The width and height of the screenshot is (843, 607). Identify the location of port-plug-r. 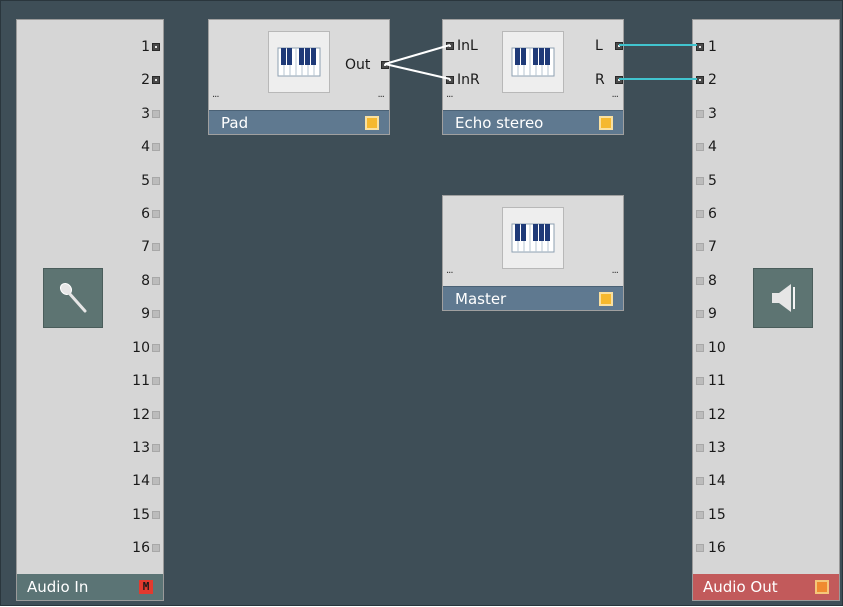
(619, 80).